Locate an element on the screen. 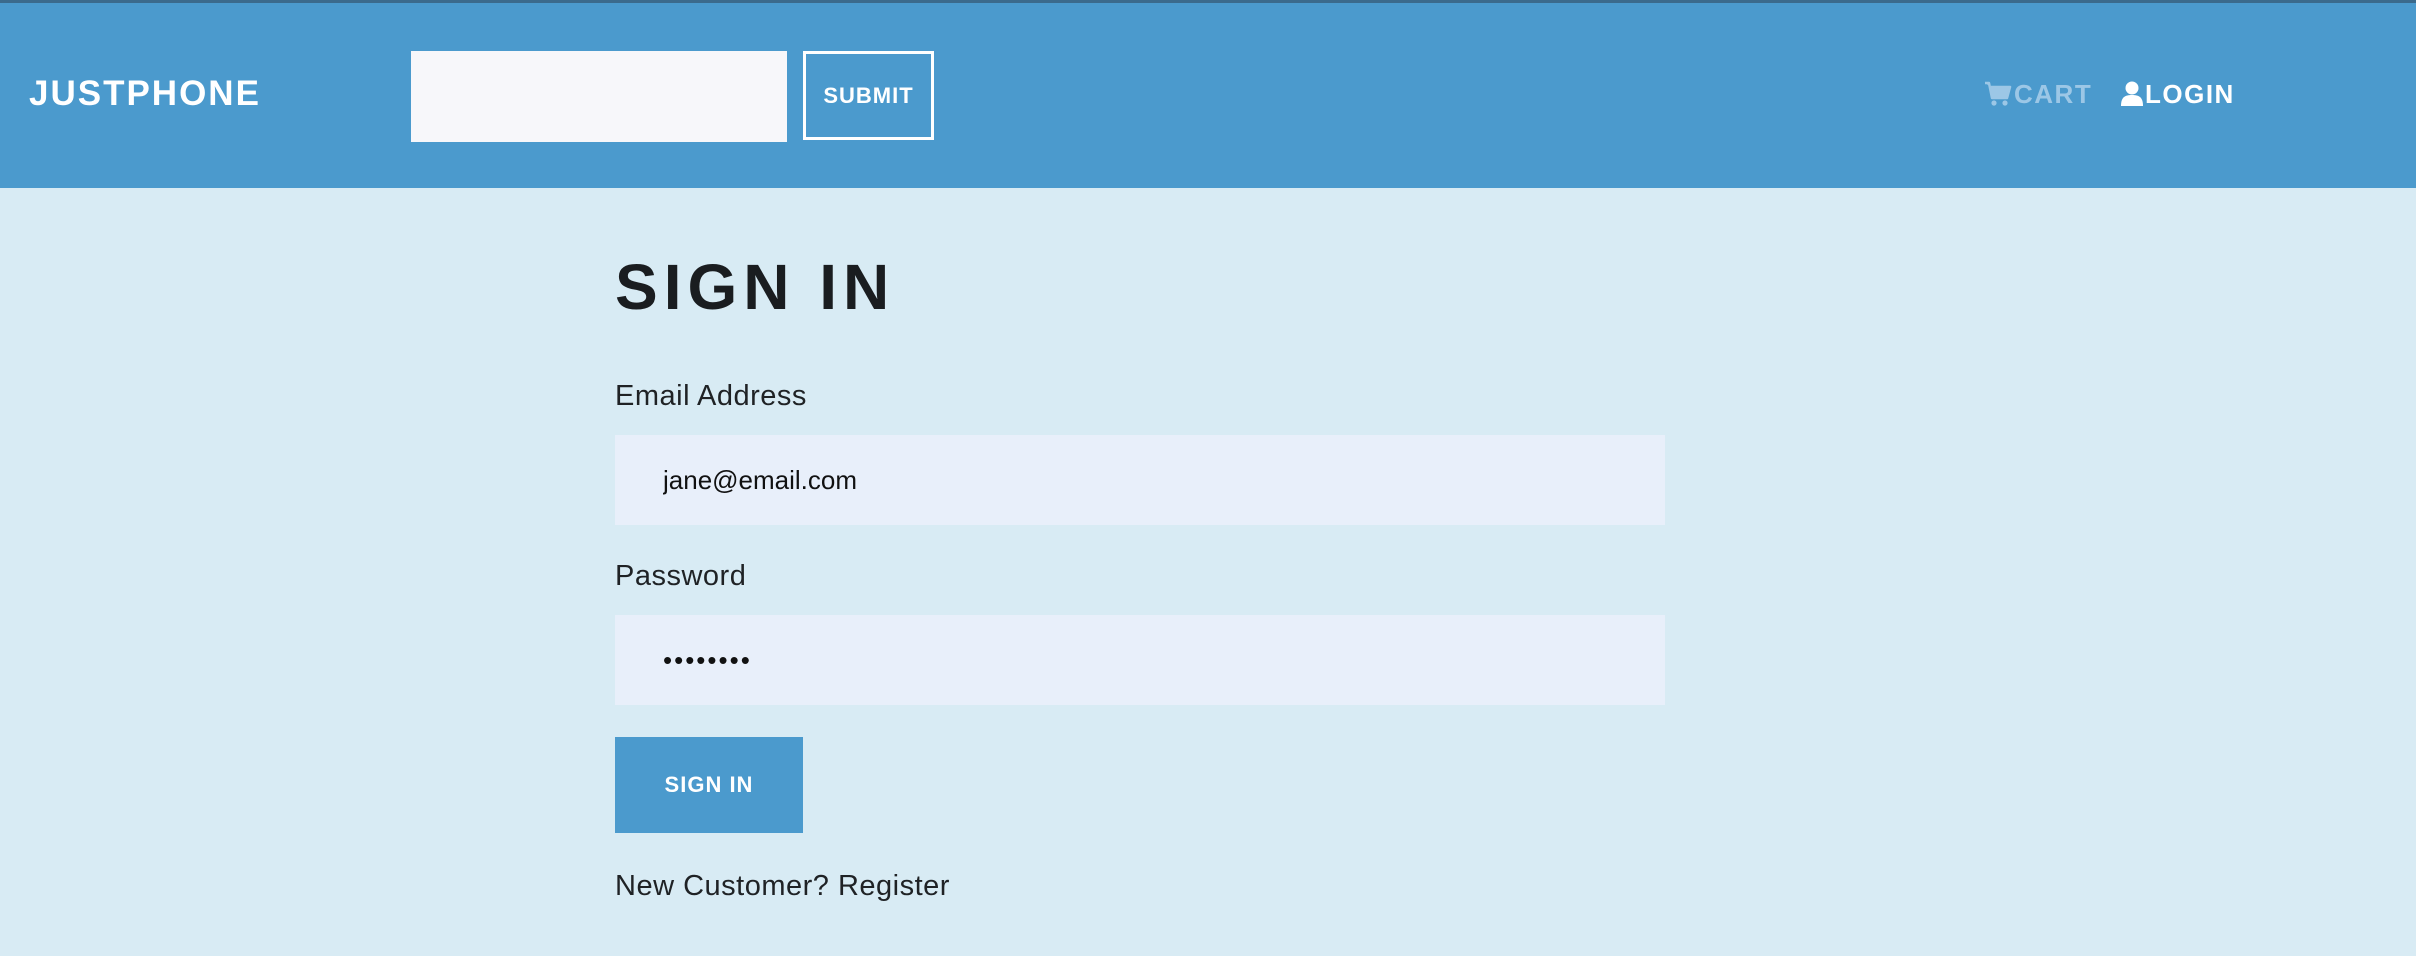 This screenshot has height=956, width=2416. brand-logo: JUSTPHONE is located at coordinates (145, 94).